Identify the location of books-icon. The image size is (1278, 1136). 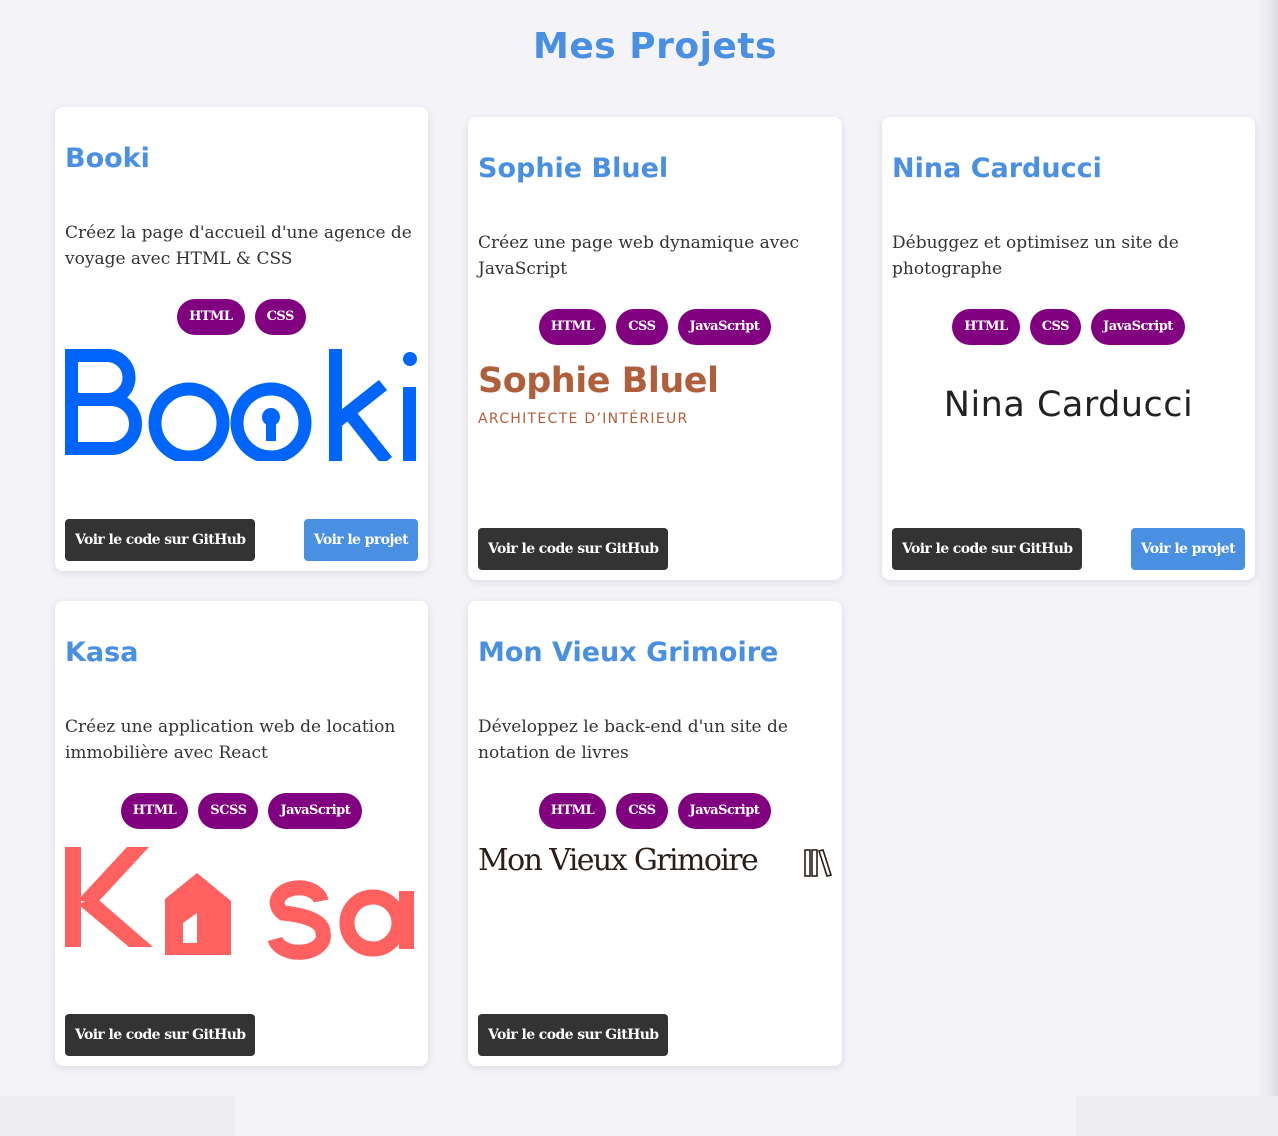
(818, 863).